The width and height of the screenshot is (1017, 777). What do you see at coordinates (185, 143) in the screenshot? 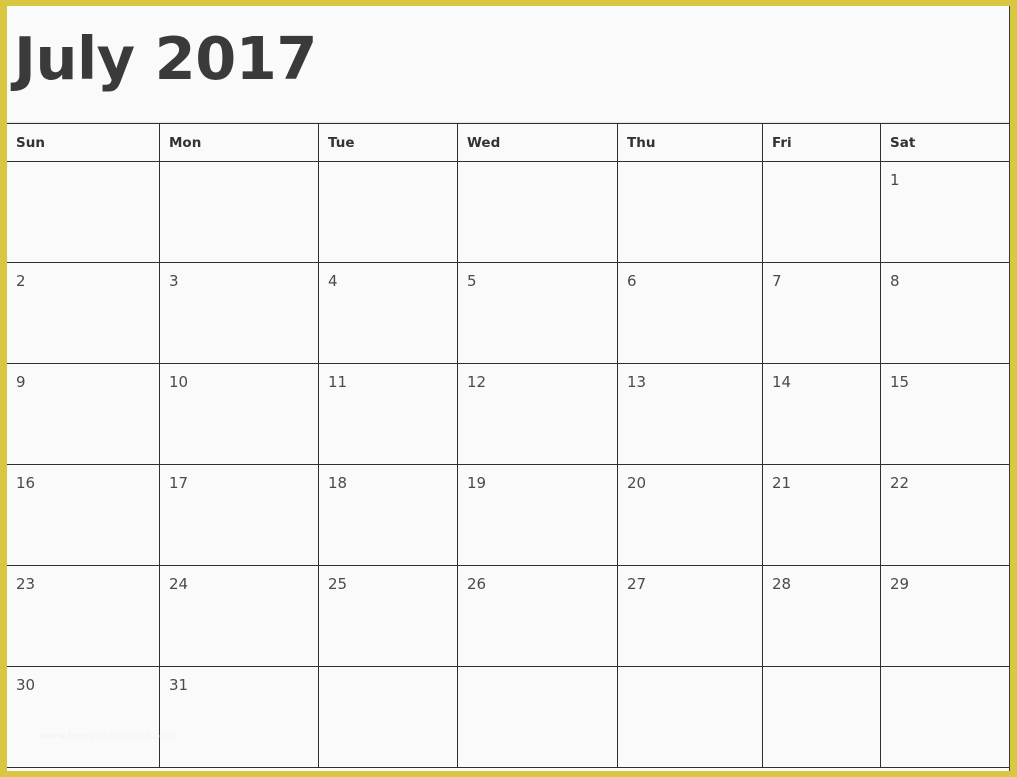
I see `weekday-label: Mon` at bounding box center [185, 143].